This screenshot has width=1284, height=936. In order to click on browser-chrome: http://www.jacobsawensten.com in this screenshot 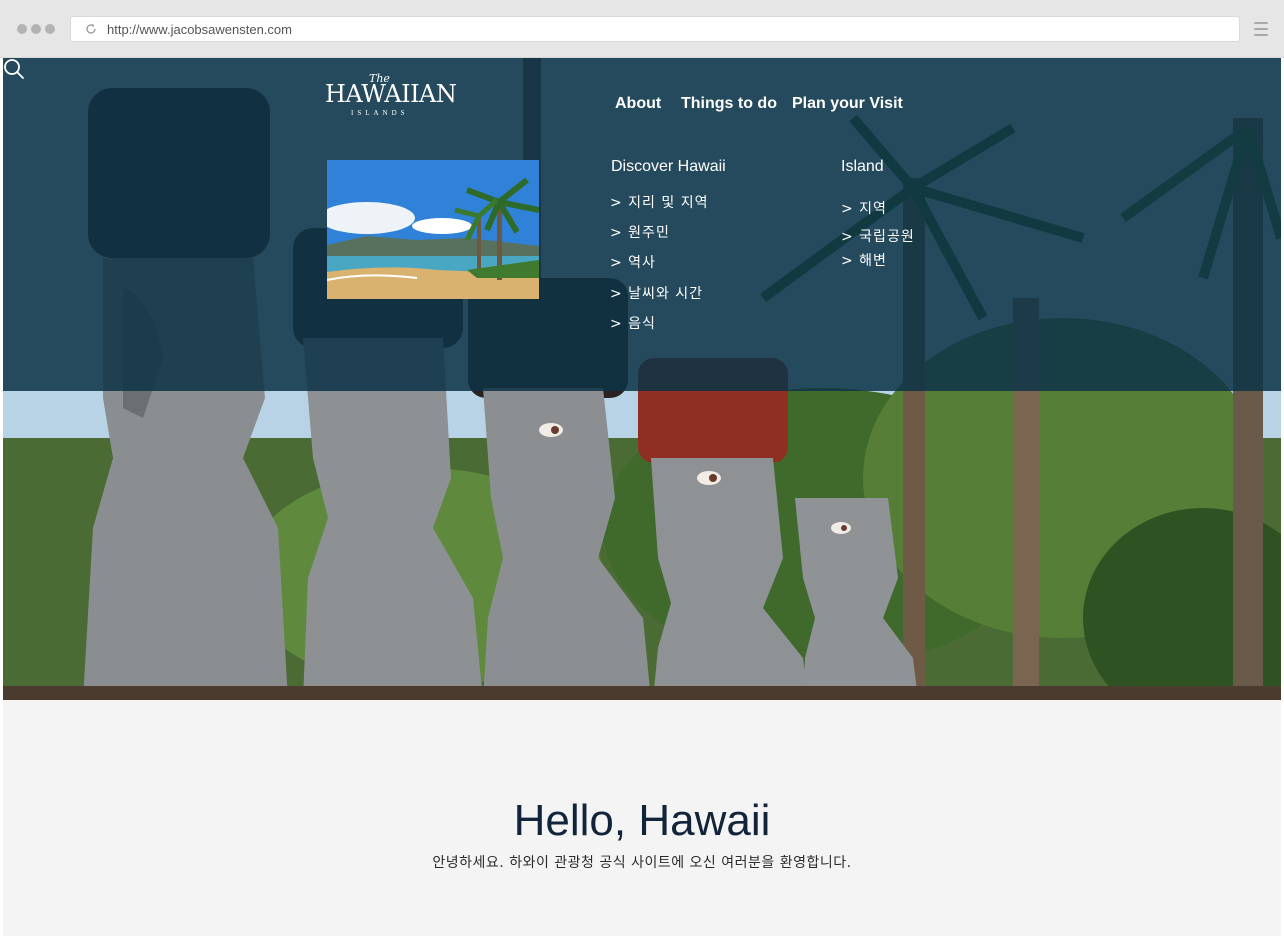, I will do `click(642, 29)`.